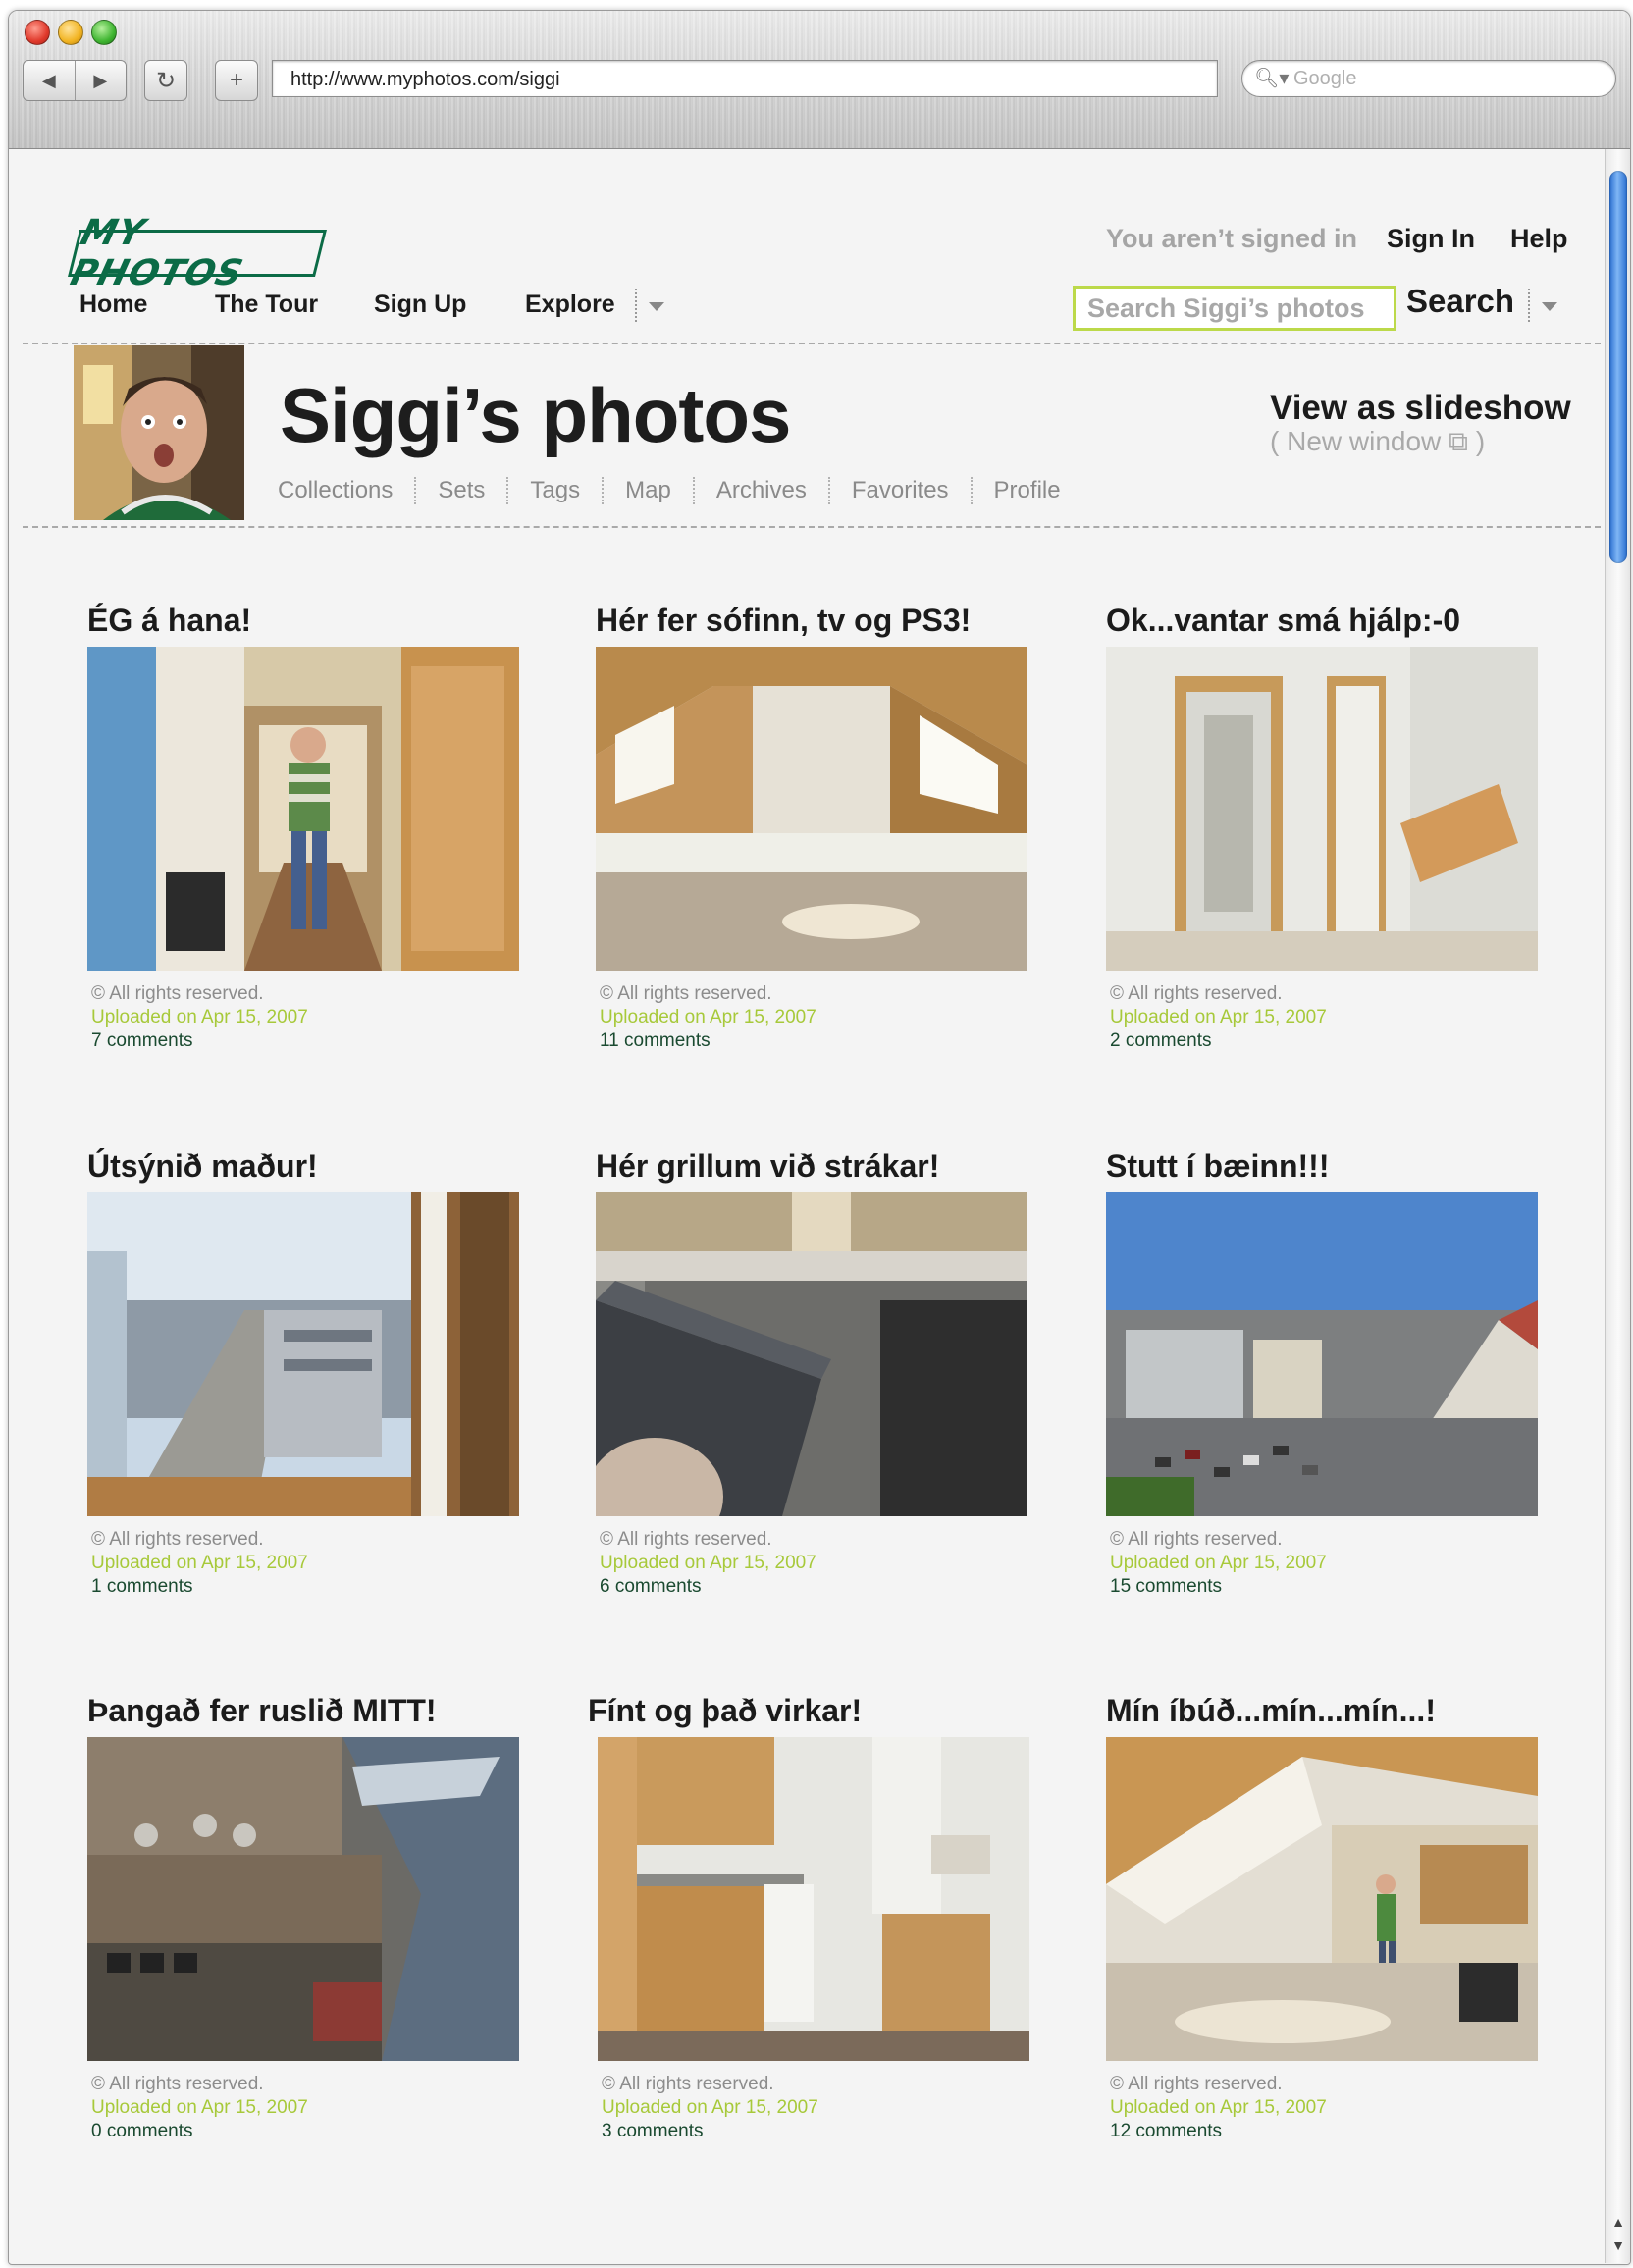  I want to click on search-button: Search, so click(1460, 301).